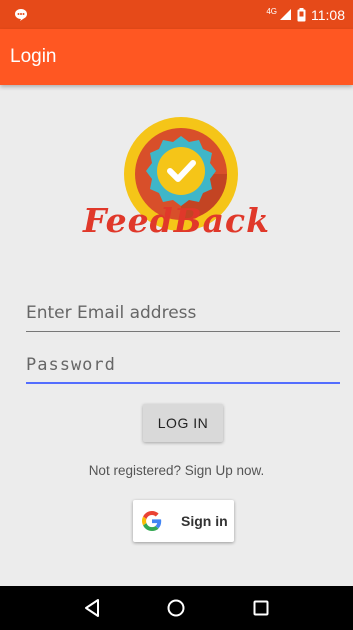  What do you see at coordinates (285, 14) in the screenshot?
I see `signal-icon` at bounding box center [285, 14].